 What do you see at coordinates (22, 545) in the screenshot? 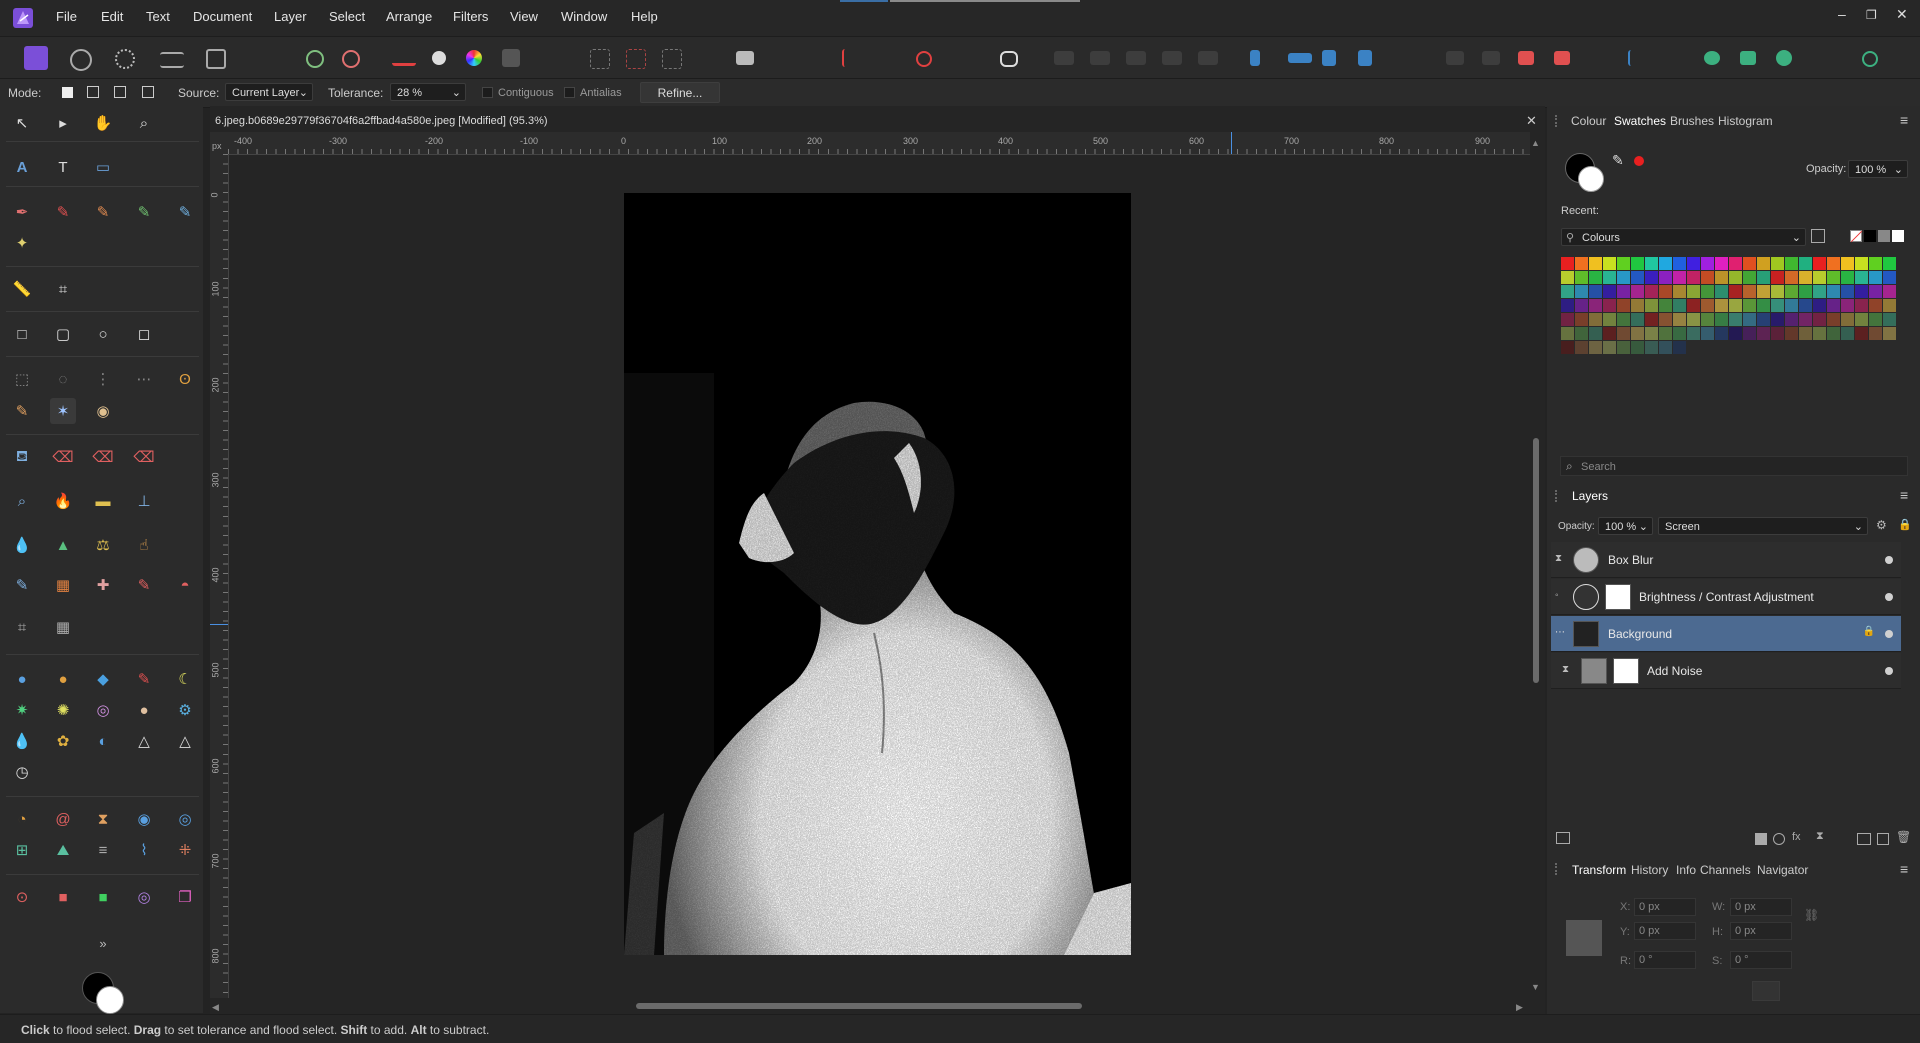
I see `blur-brush-icon: 💧` at bounding box center [22, 545].